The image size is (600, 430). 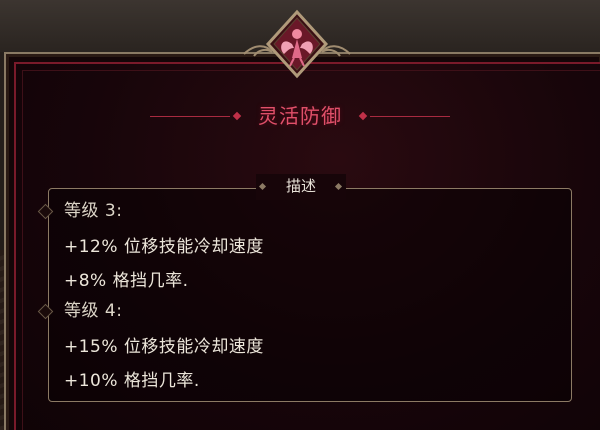 What do you see at coordinates (132, 381) in the screenshot?
I see `level-effect: +10% 格挡几率.` at bounding box center [132, 381].